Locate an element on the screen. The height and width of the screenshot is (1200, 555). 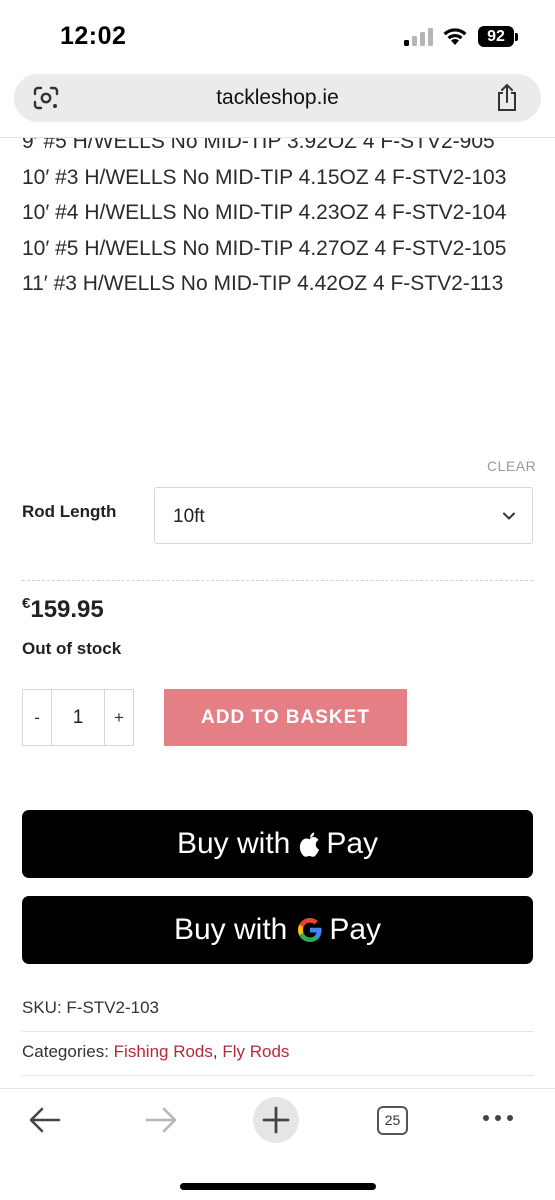
new-tab-button is located at coordinates (276, 1120).